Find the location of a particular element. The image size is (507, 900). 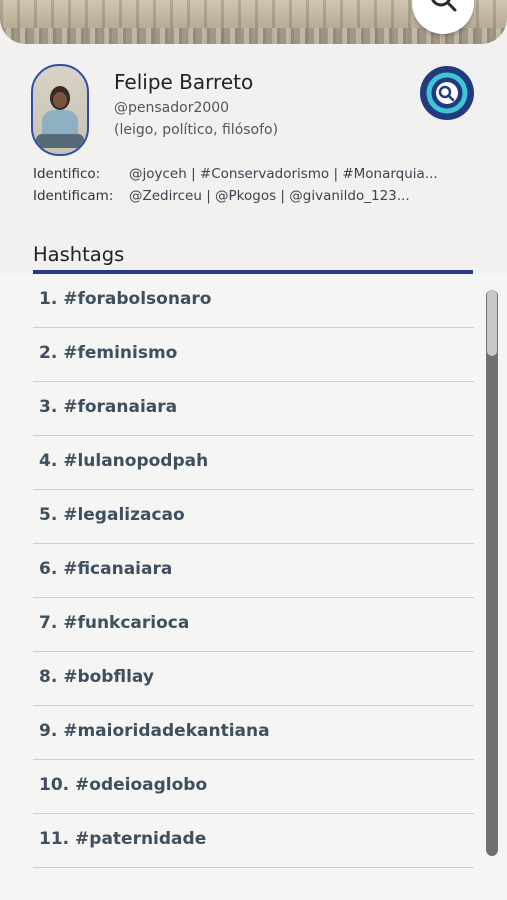

list-item: 9. #maioridadekantiana is located at coordinates (253, 733).